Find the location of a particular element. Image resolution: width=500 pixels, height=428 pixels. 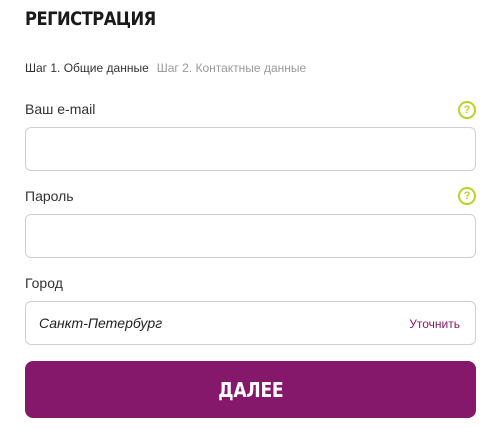

page-title: РЕГИСТРАЦИЯ is located at coordinates (90, 19).